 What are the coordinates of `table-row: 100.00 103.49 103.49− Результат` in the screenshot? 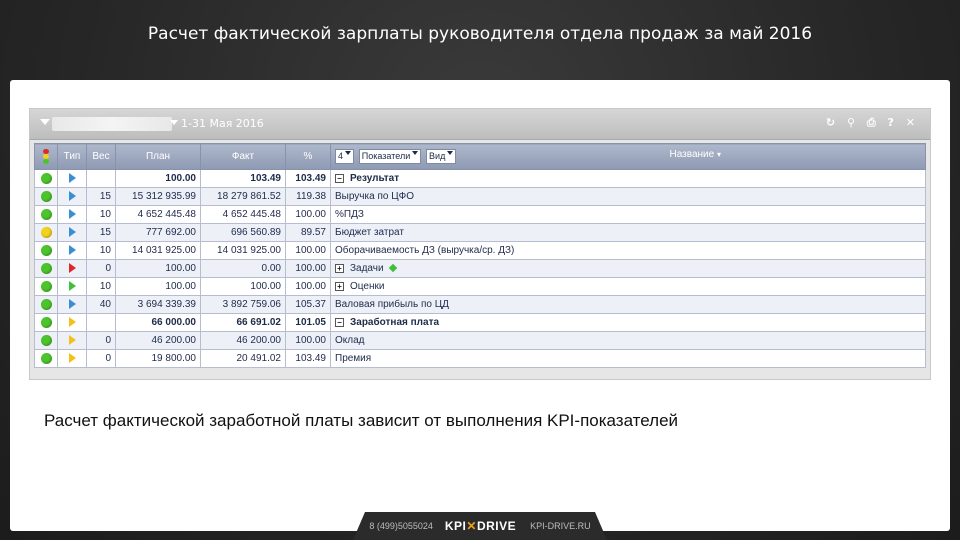 It's located at (480, 178).